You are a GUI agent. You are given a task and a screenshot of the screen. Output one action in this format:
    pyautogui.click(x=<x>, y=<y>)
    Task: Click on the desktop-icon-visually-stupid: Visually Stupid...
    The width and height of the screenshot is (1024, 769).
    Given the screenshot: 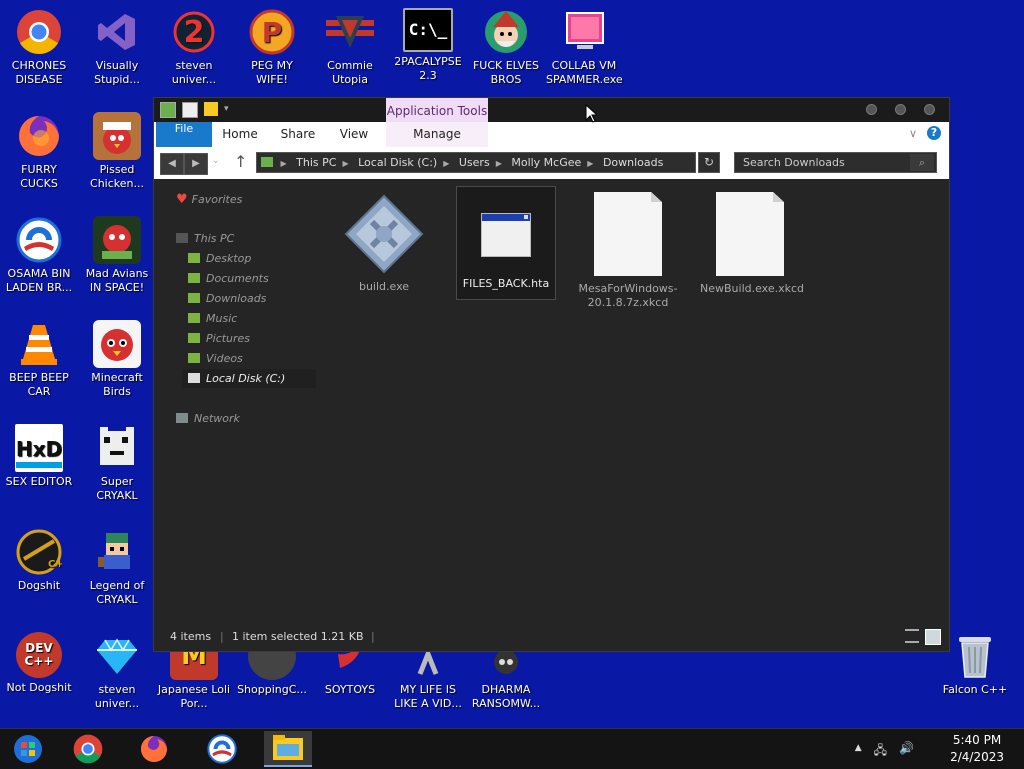 What is the action you would take?
    pyautogui.click(x=117, y=47)
    